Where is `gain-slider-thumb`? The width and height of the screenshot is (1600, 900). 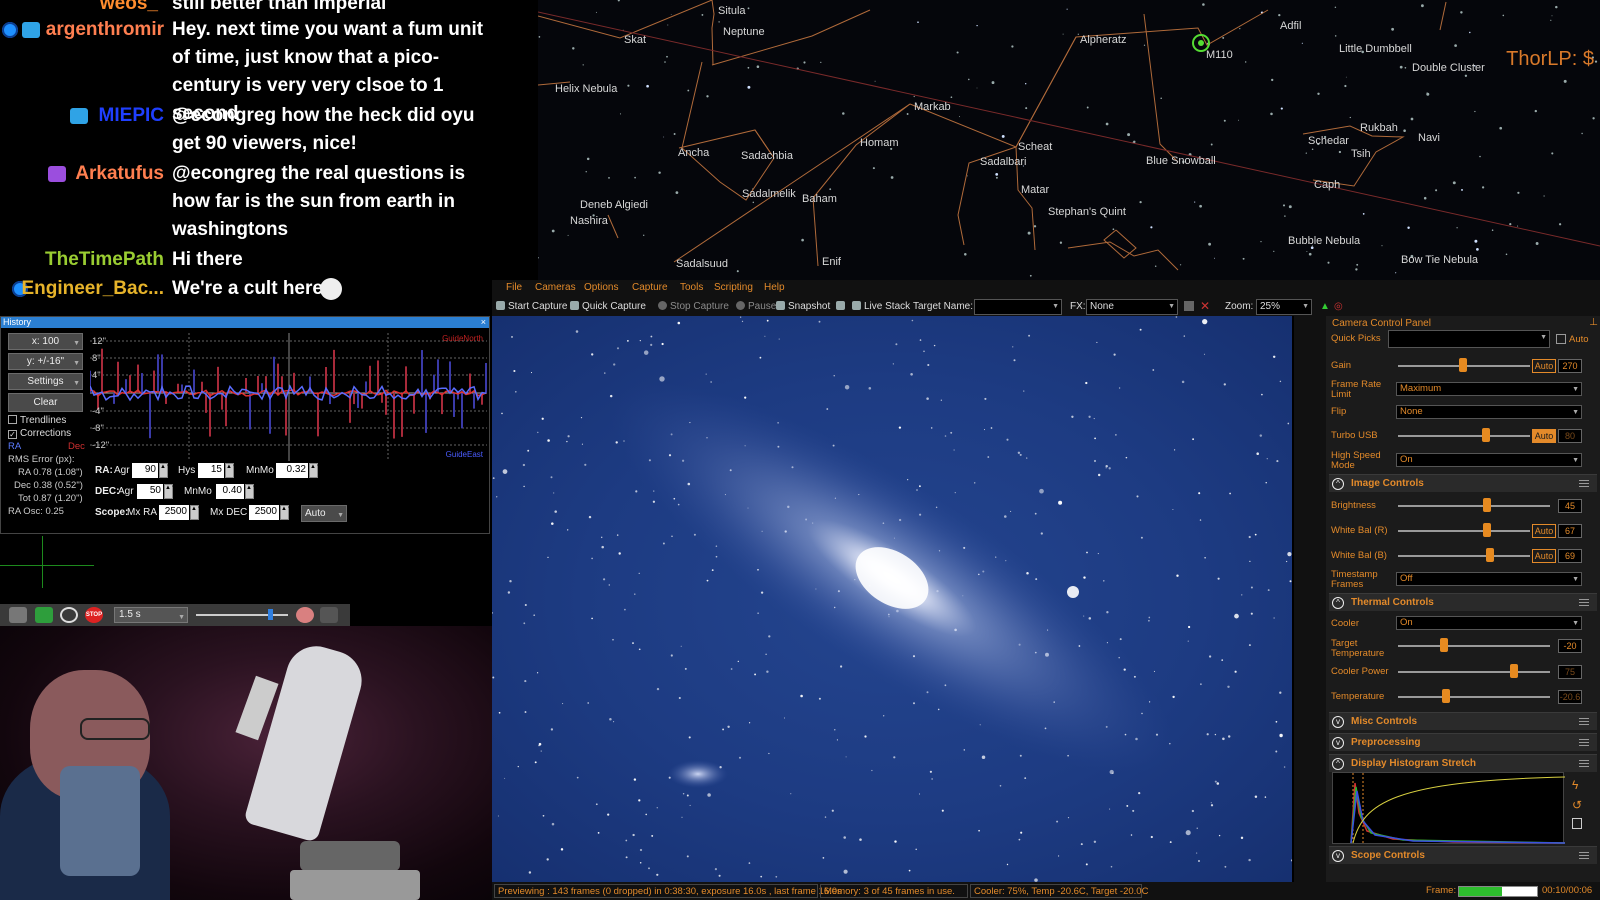 gain-slider-thumb is located at coordinates (1463, 365).